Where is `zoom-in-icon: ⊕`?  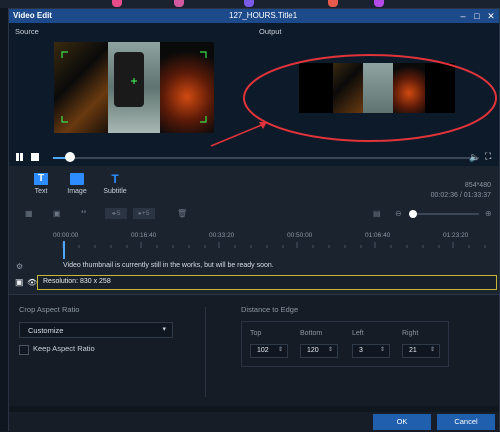
zoom-in-icon: ⊕ is located at coordinates (488, 214).